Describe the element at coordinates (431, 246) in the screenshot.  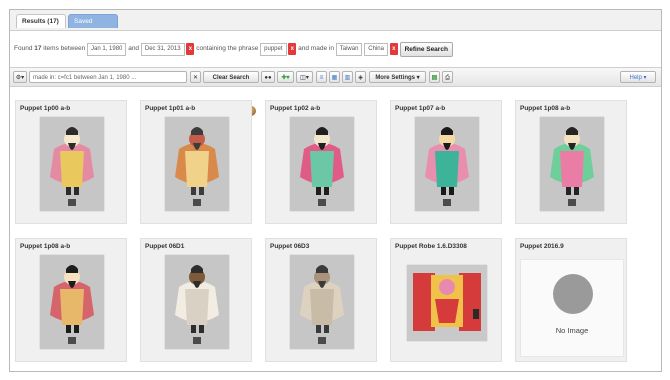
I see `card-title: Puppet Robe 1.6.D3308` at that location.